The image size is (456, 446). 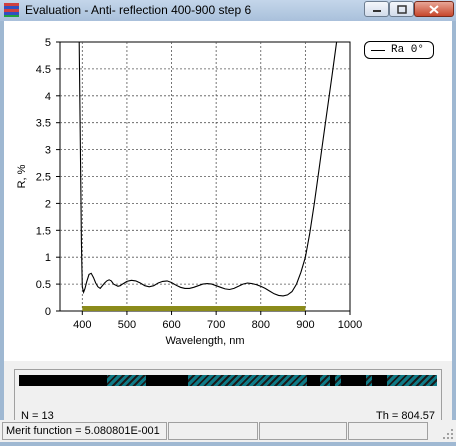 I want to click on x-tick-label: 500, so click(x=127, y=325).